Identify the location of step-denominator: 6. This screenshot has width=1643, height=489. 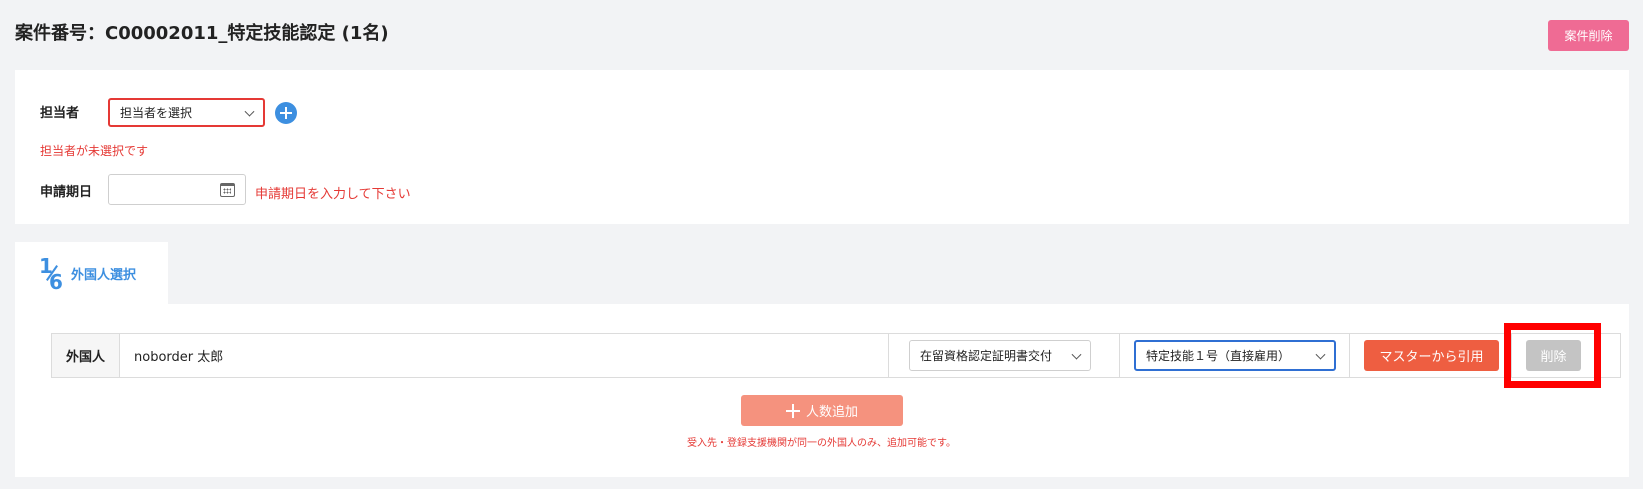
(56, 282).